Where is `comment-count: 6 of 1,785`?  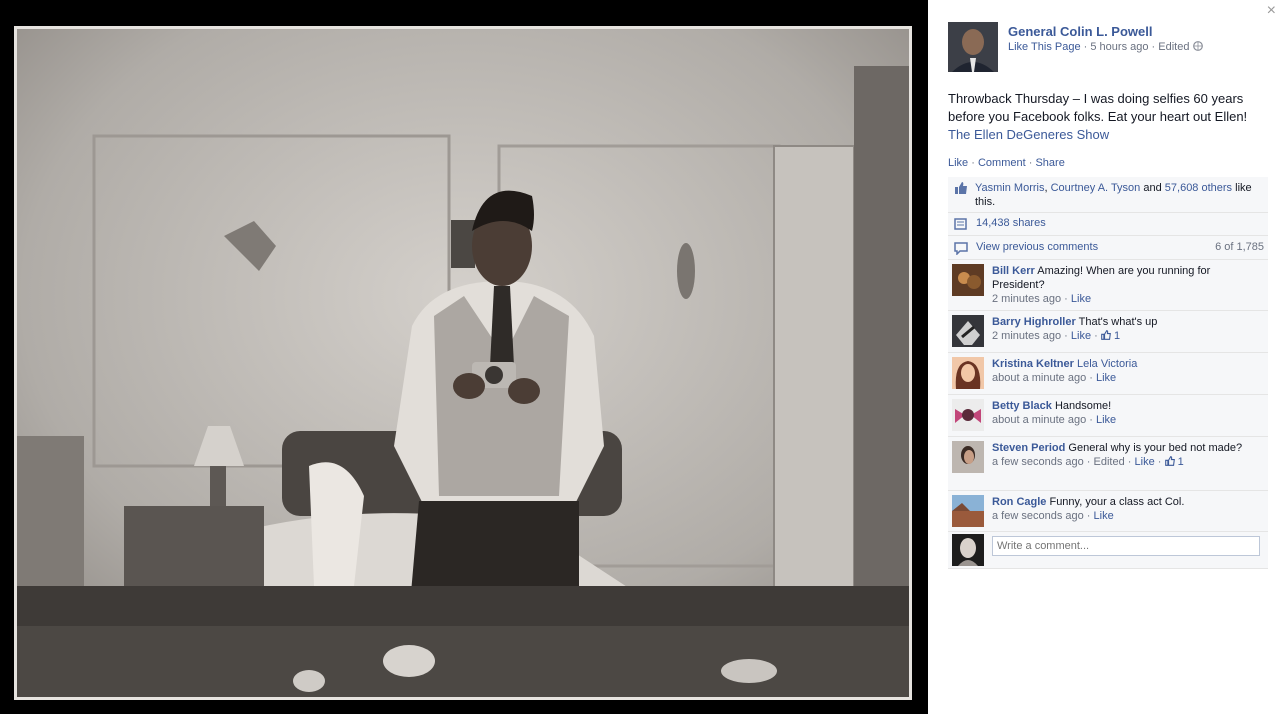 comment-count: 6 of 1,785 is located at coordinates (1239, 247).